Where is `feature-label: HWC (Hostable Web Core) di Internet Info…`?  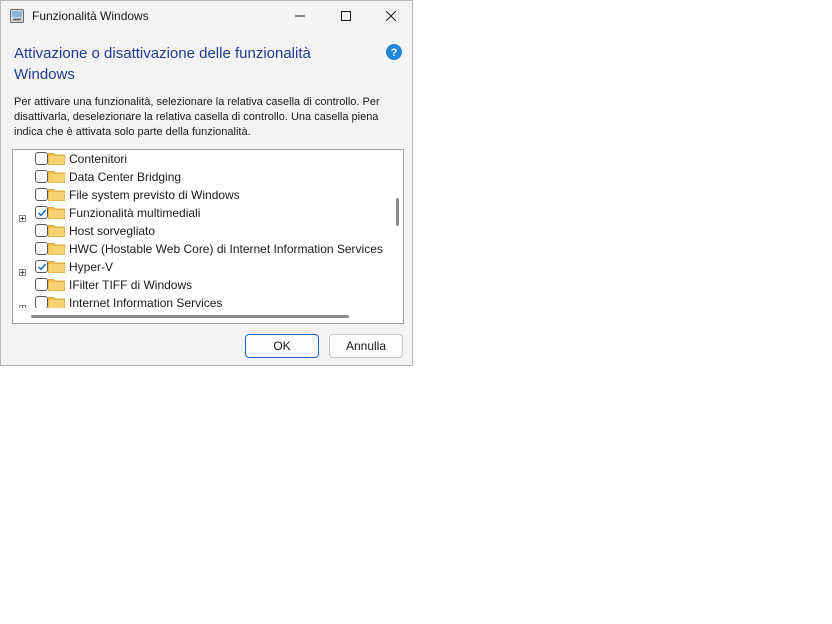
feature-label: HWC (Hostable Web Core) di Internet Info… is located at coordinates (226, 249).